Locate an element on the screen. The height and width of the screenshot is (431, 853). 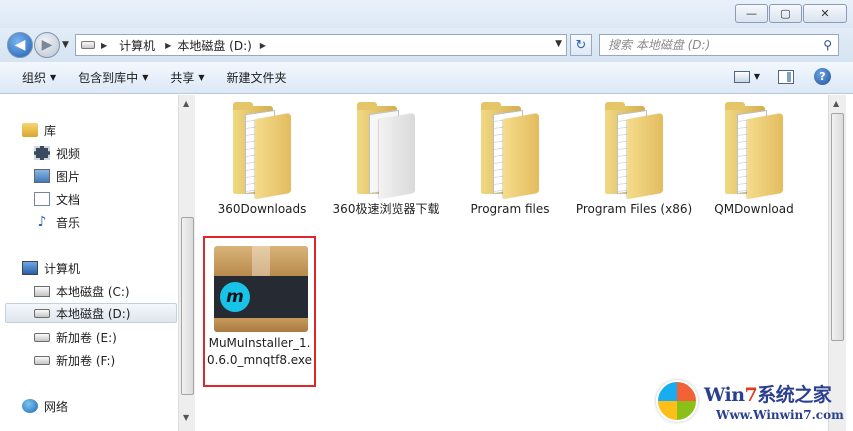
folder-item: 360Downloads is located at coordinates (262, 160).